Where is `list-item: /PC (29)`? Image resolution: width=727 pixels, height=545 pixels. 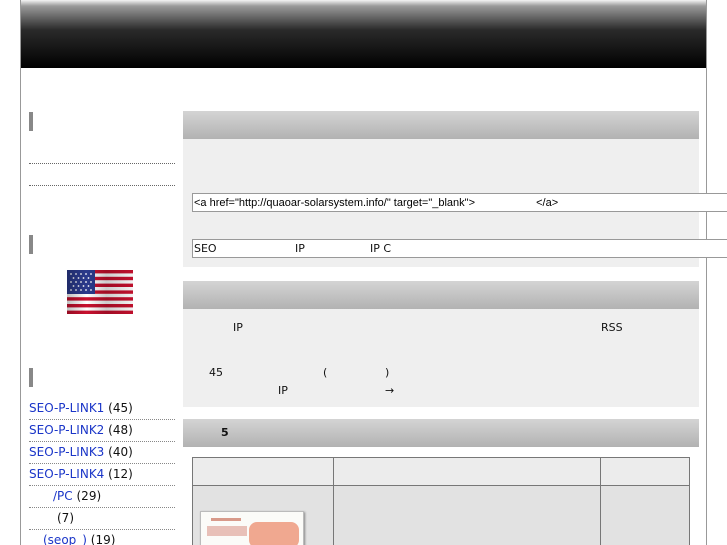
list-item: /PC (29) is located at coordinates (102, 497).